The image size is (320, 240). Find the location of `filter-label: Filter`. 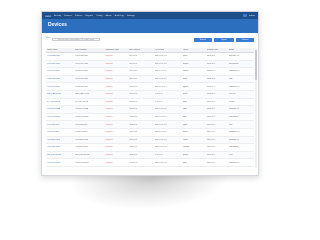

filter-label: Filter is located at coordinates (48, 38).